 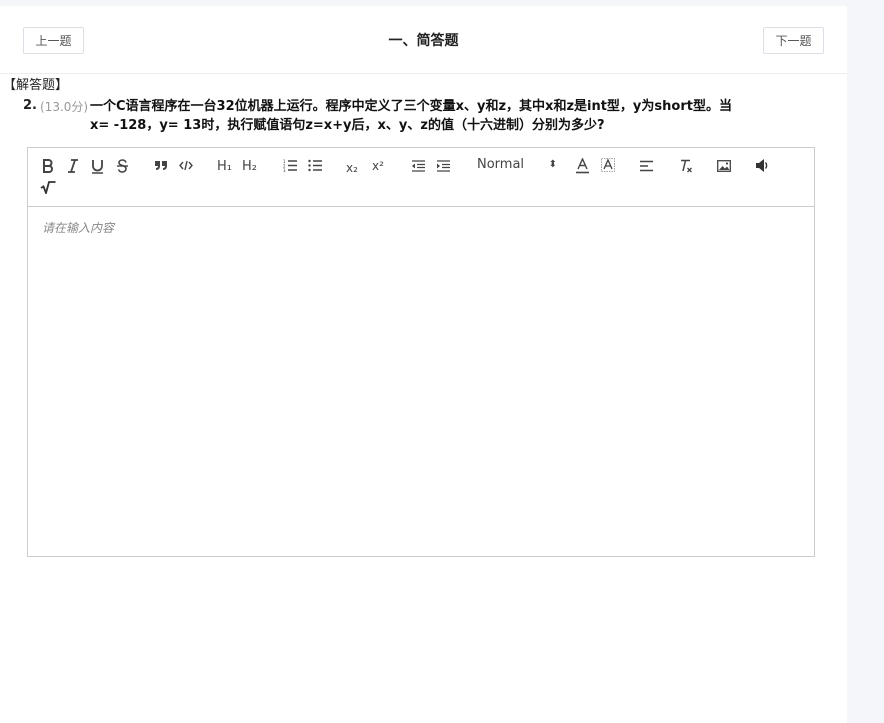 What do you see at coordinates (724, 166) in the screenshot?
I see `image-icon` at bounding box center [724, 166].